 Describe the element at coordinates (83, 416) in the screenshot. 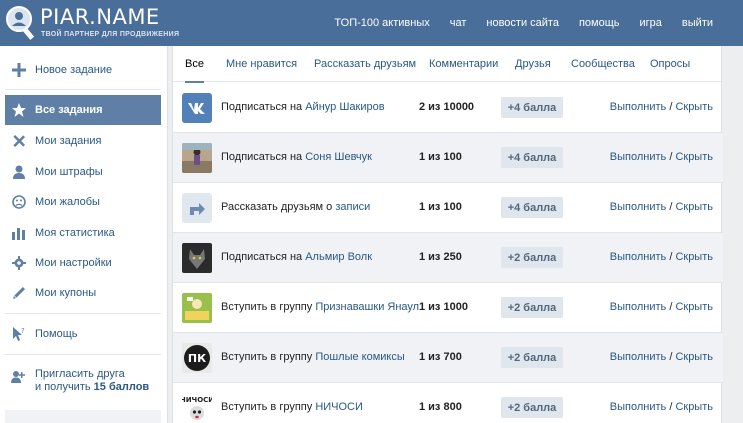

I see `sidebar-footer-block` at that location.